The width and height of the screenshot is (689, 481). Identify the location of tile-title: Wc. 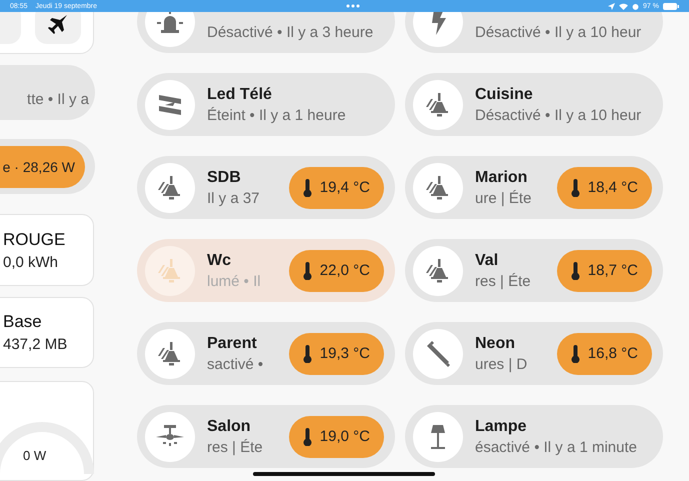
(219, 261).